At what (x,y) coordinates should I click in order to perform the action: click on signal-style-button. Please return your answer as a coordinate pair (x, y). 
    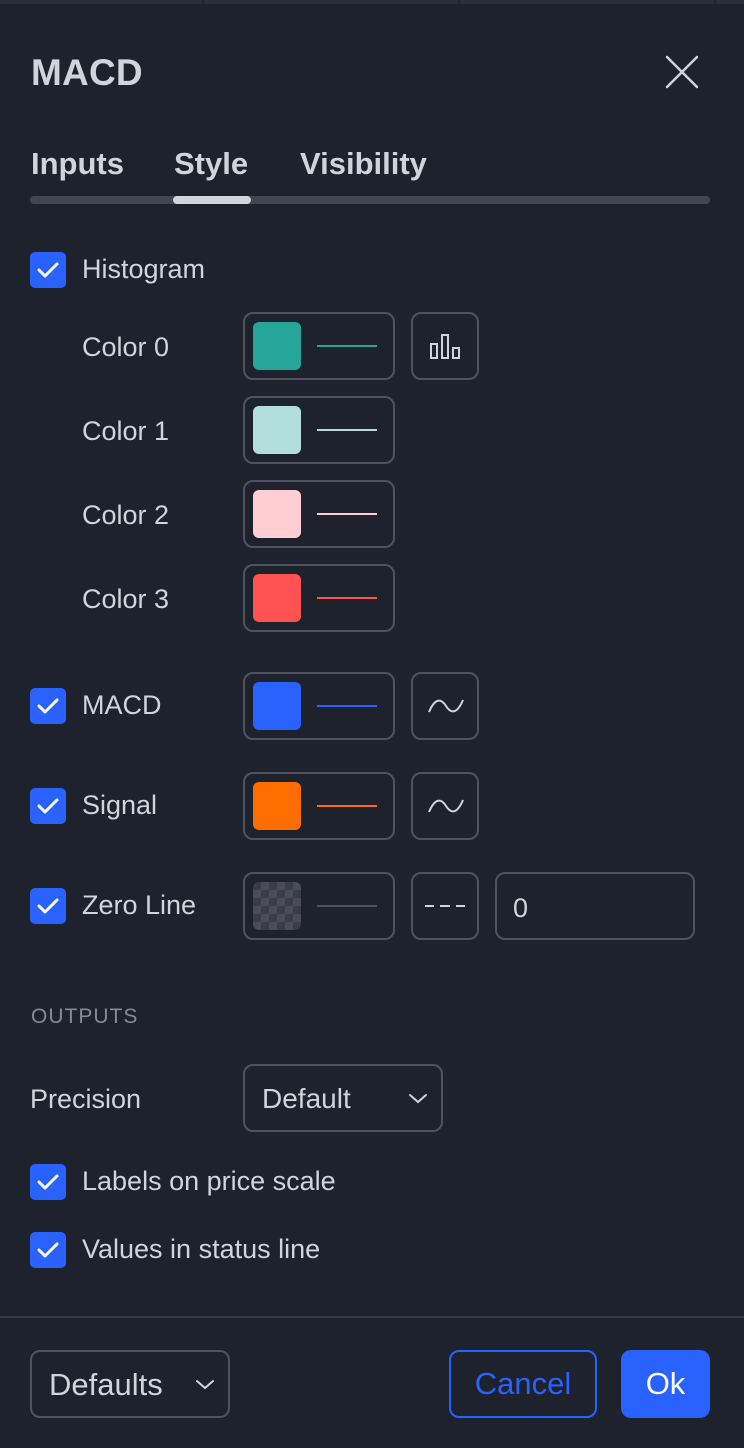
    Looking at the image, I should click on (445, 806).